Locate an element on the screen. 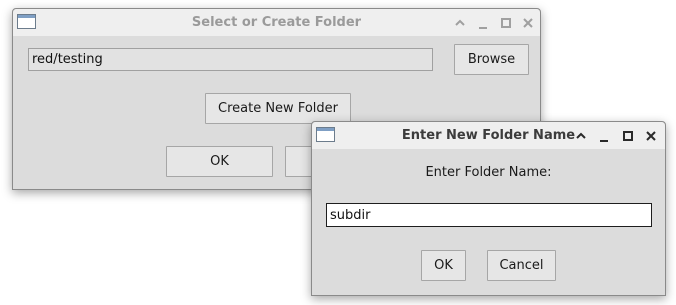  dialog-title: Enter New Folder Name is located at coordinates (488, 135).